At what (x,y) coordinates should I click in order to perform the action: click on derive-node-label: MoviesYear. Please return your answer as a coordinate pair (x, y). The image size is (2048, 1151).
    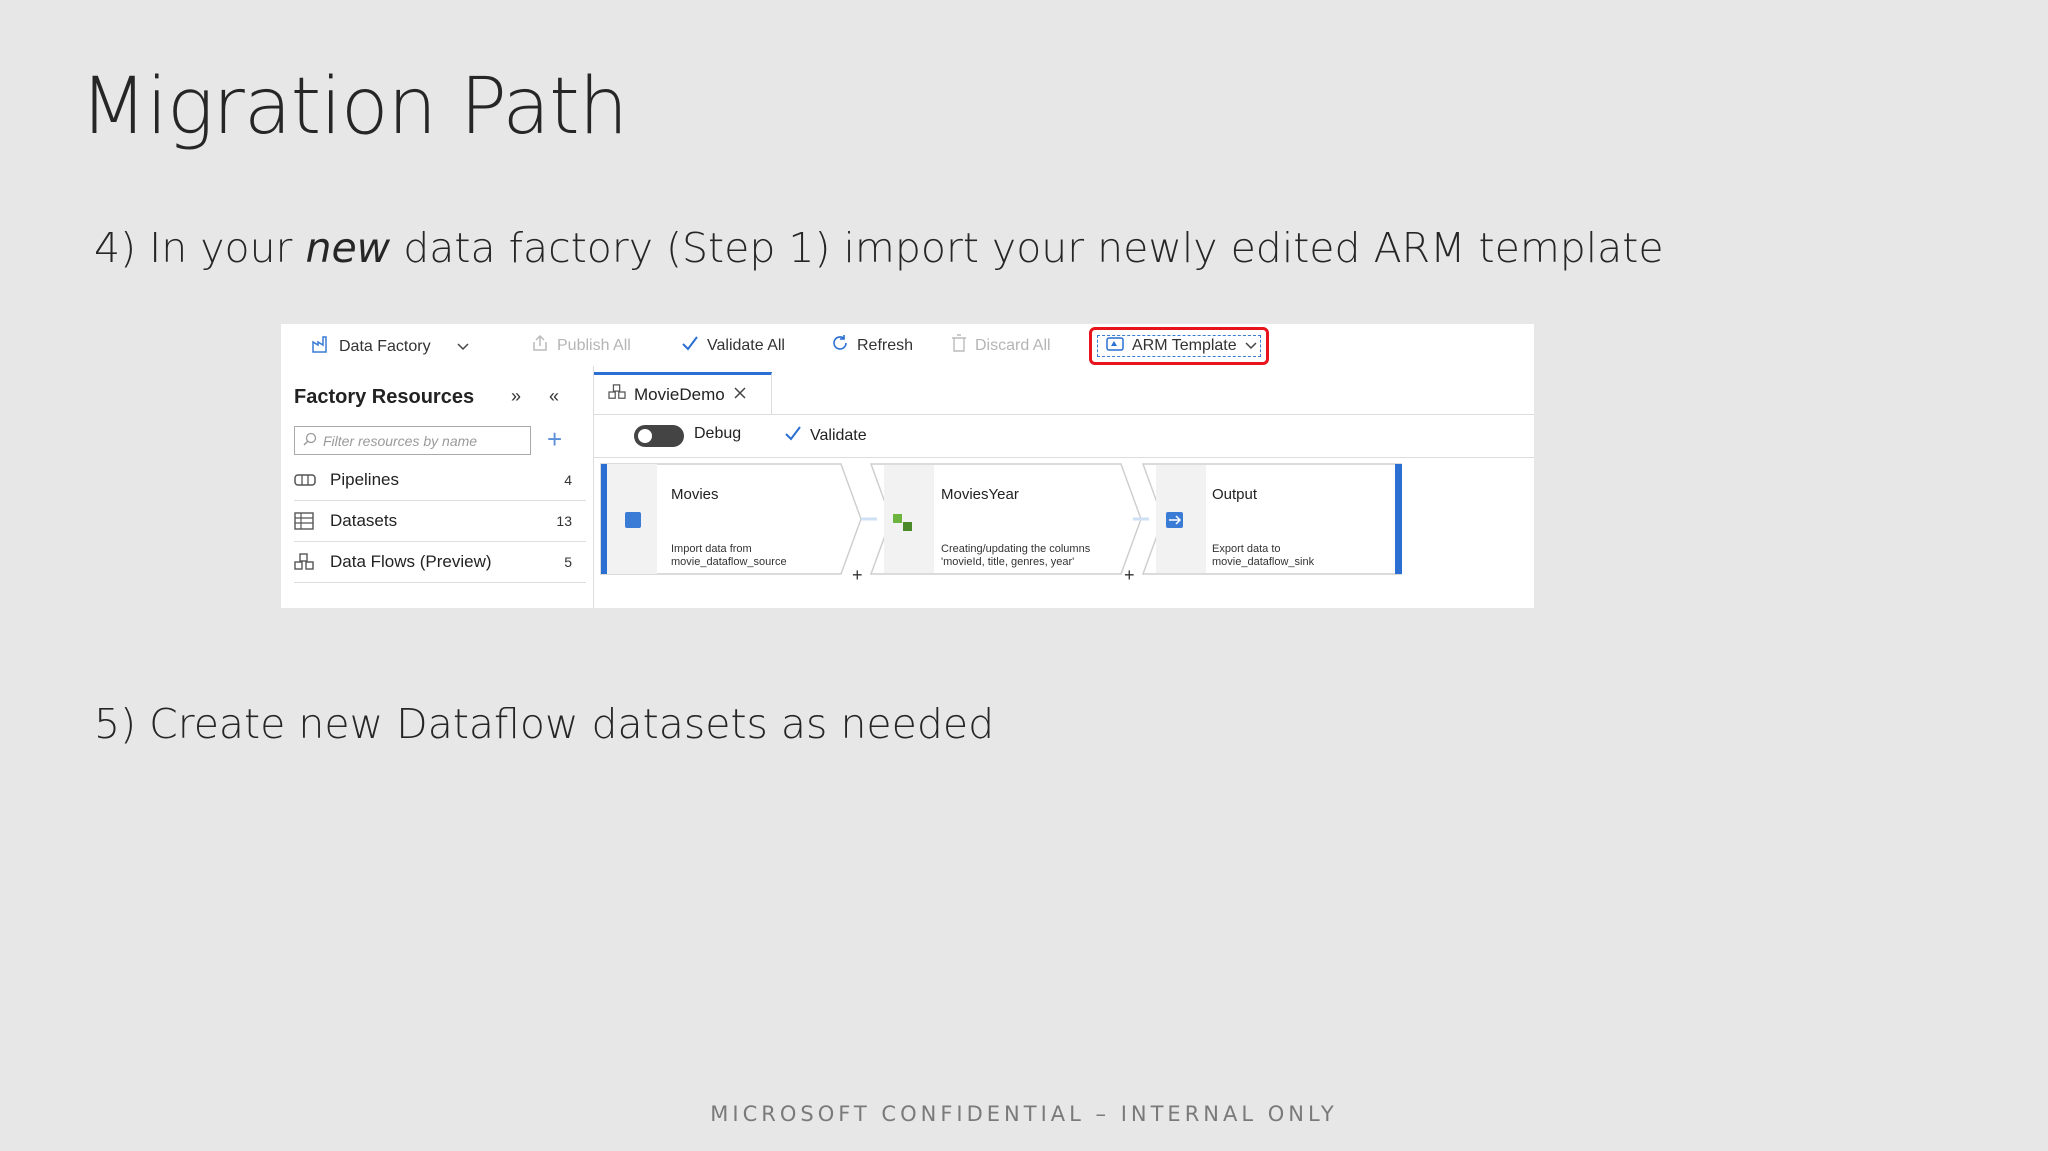
    Looking at the image, I should click on (980, 494).